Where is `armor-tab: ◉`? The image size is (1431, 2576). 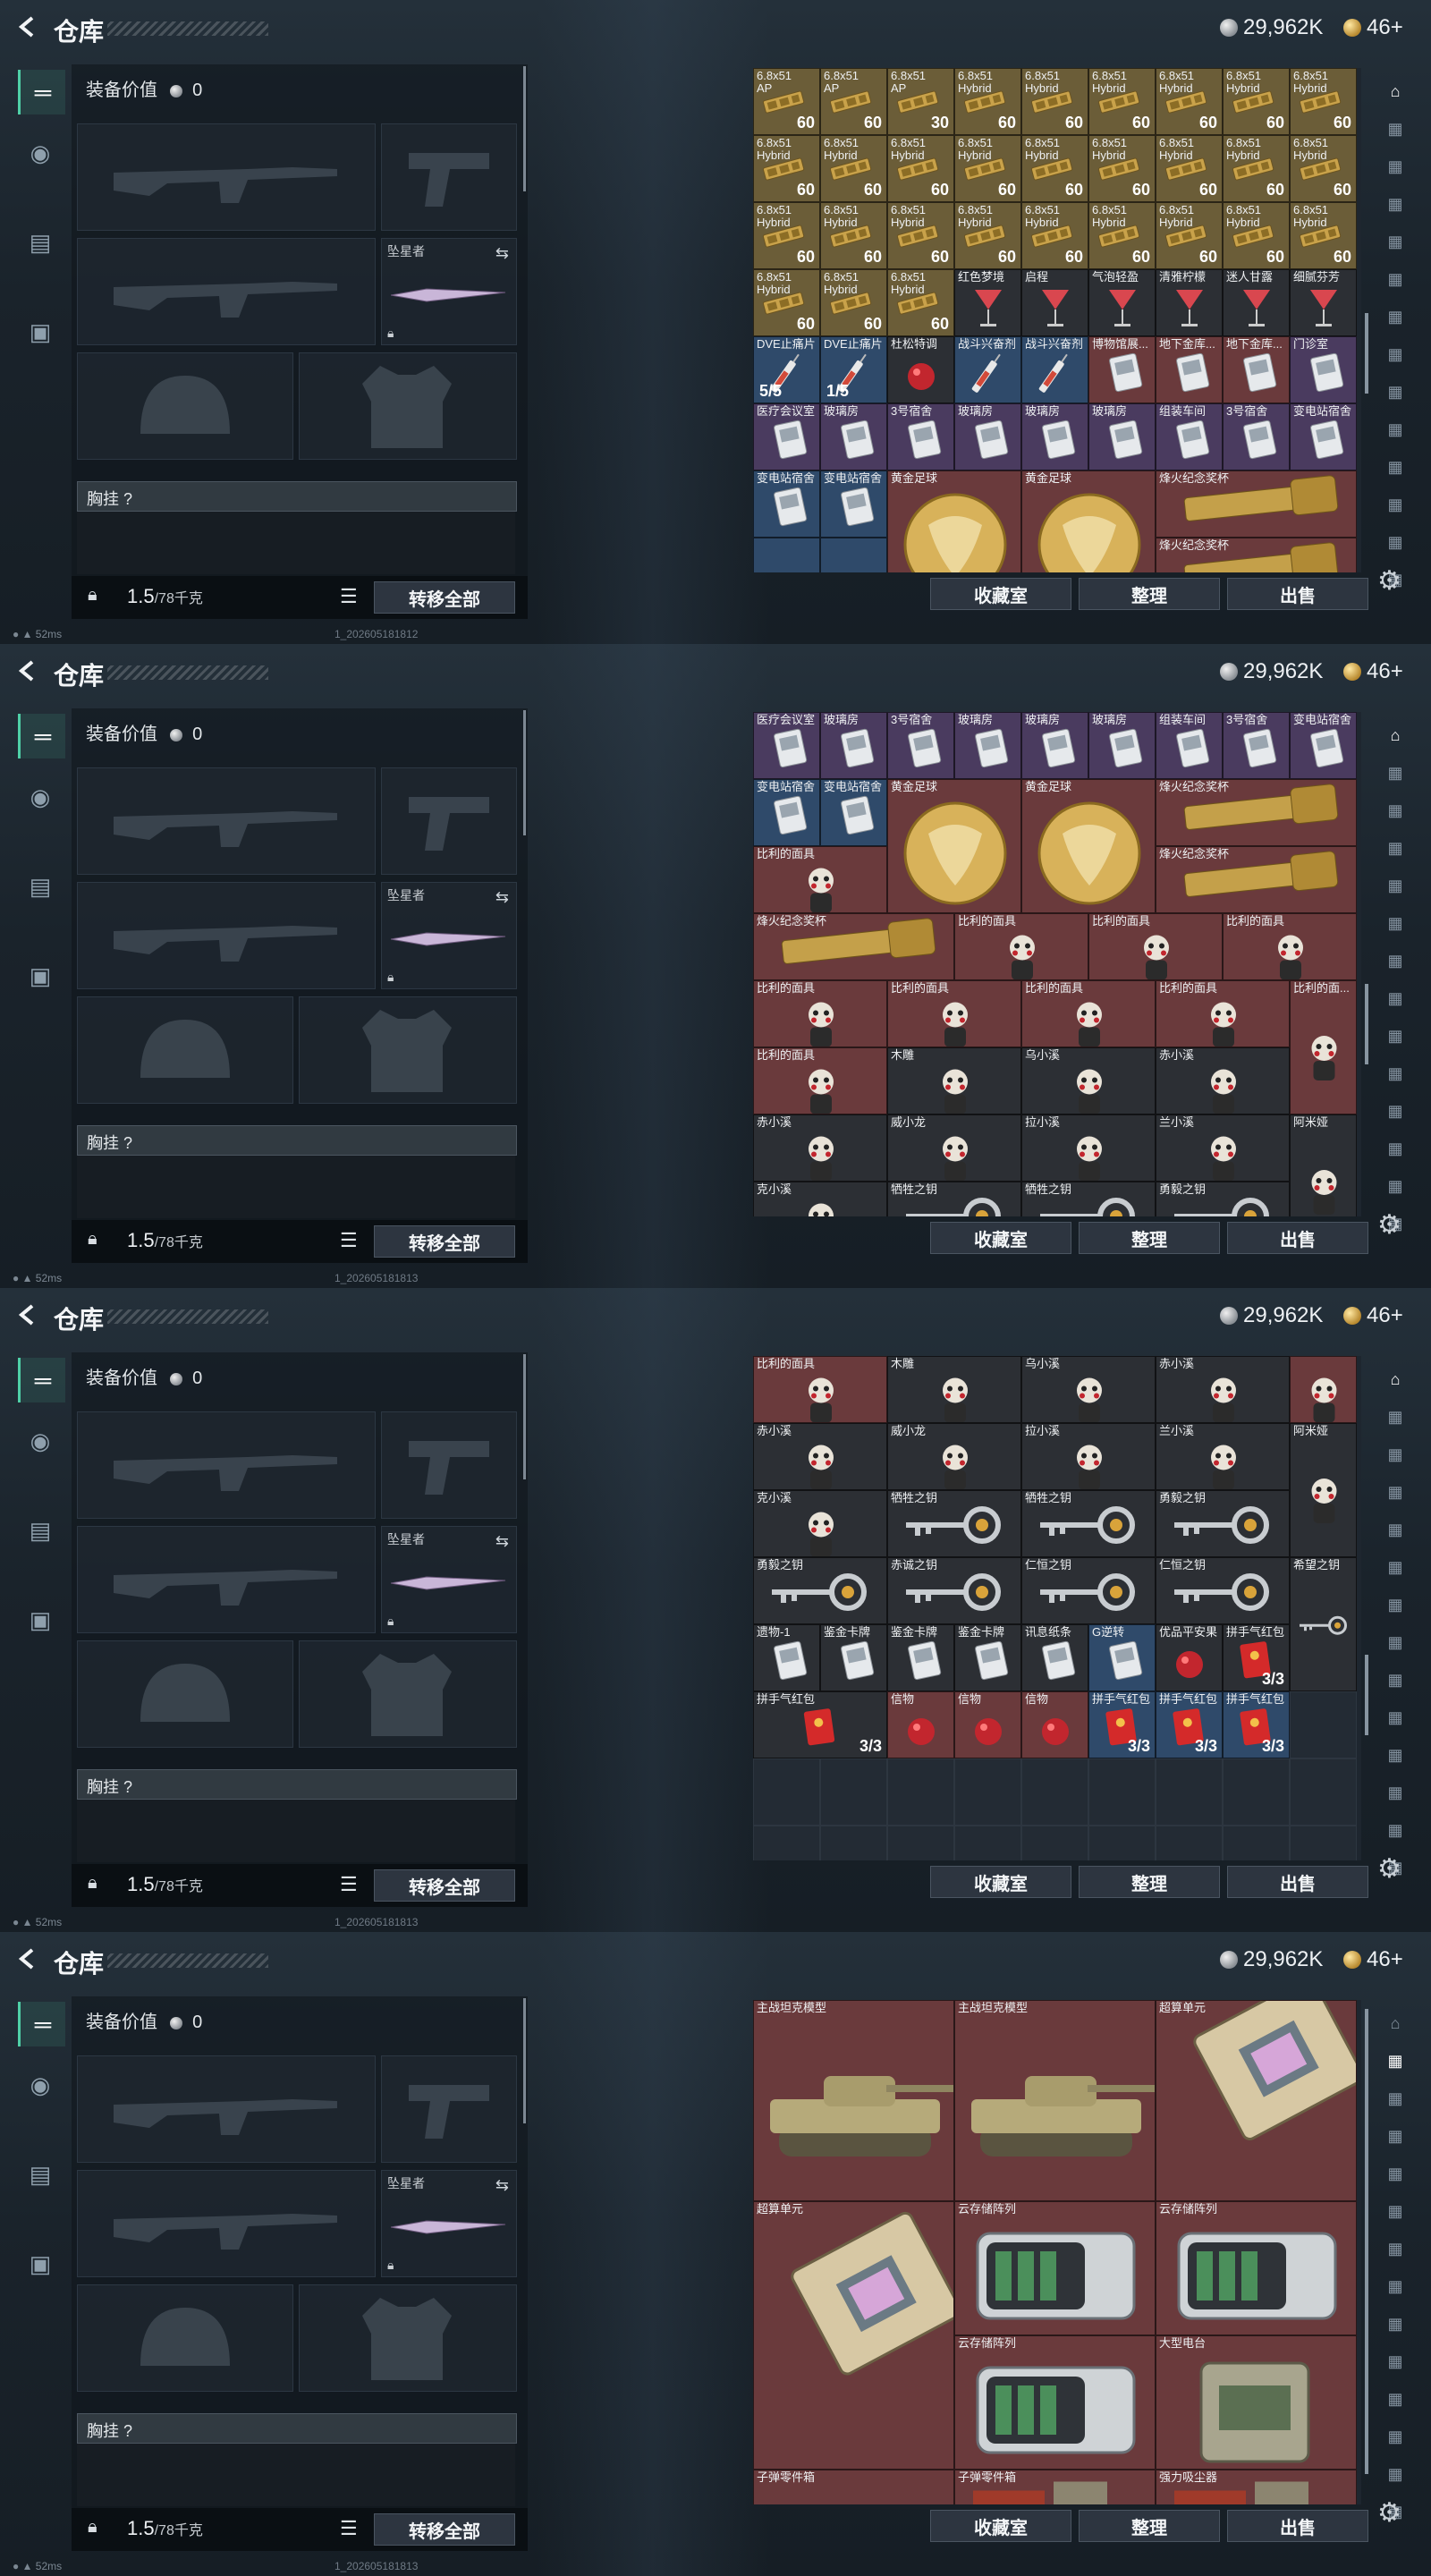
armor-tab: ◉ is located at coordinates (41, 797).